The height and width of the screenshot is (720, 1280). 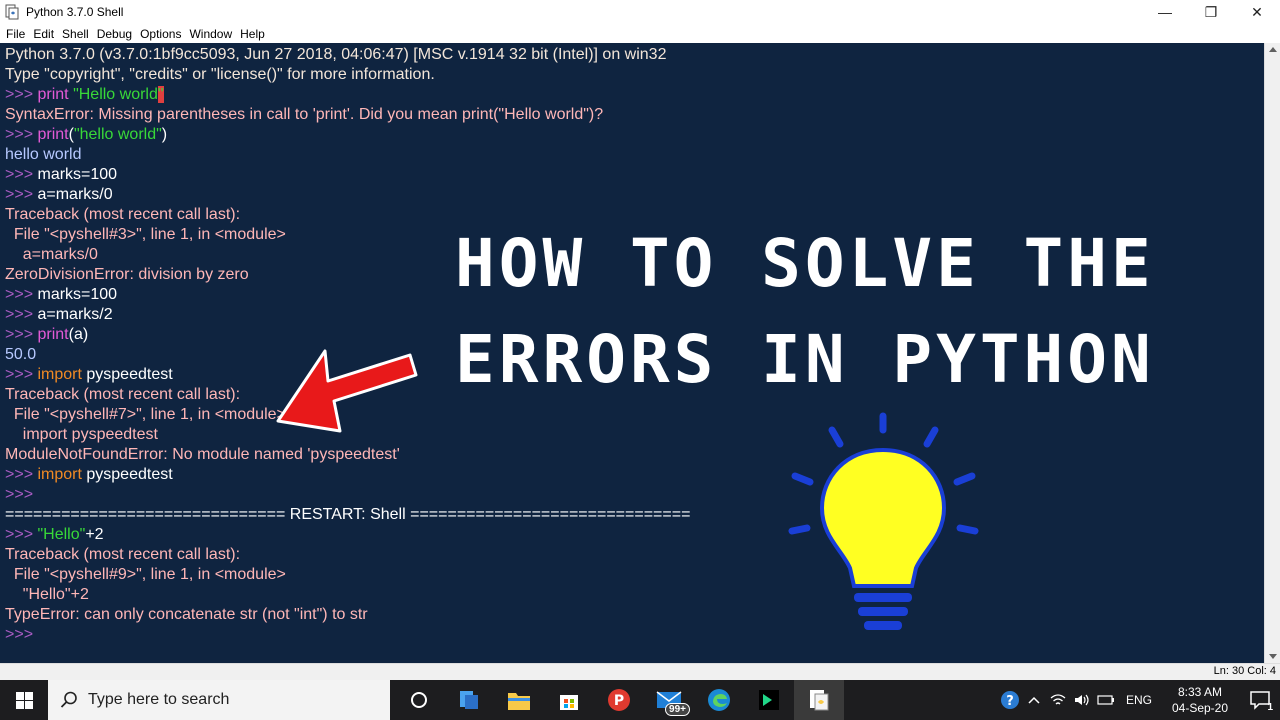 I want to click on psiphon-button: P, so click(x=619, y=700).